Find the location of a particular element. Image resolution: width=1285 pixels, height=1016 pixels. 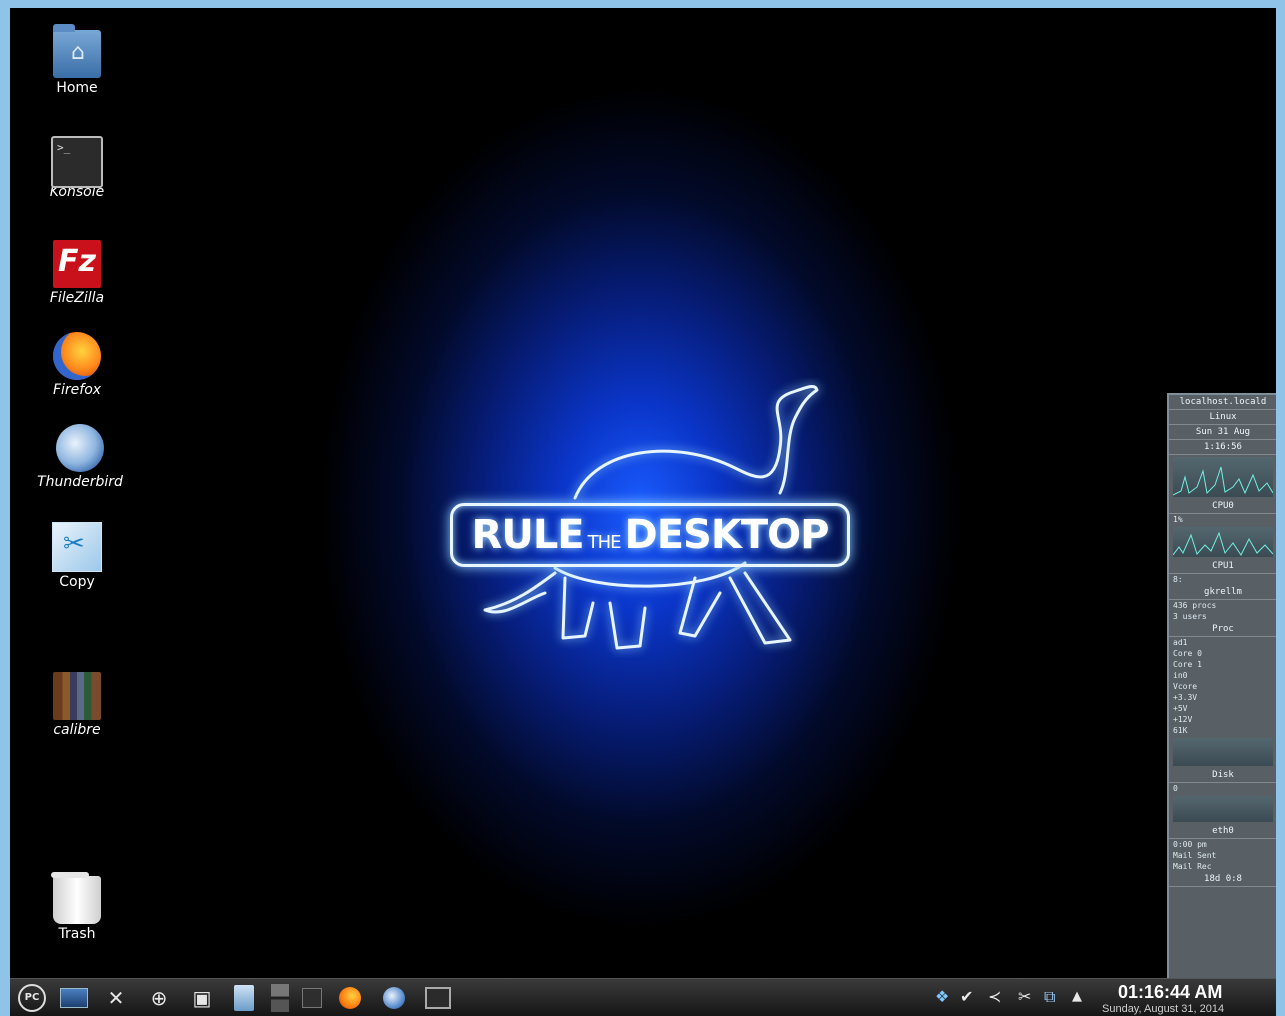

desktop-icon-copy: Copy is located at coordinates (77, 556).